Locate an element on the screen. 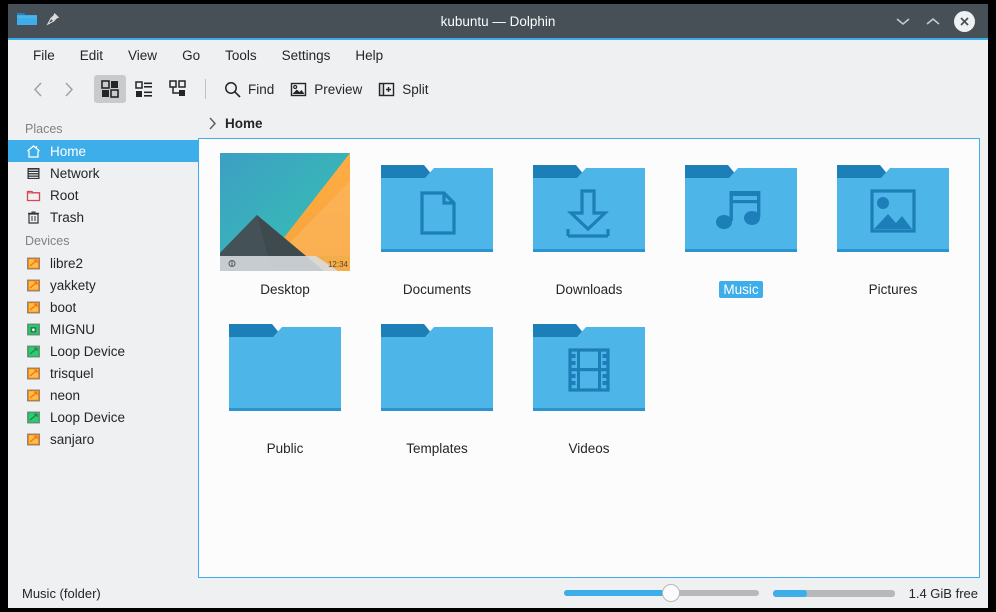  file-item-desktop: 12:34 Desktop is located at coordinates (285, 225).